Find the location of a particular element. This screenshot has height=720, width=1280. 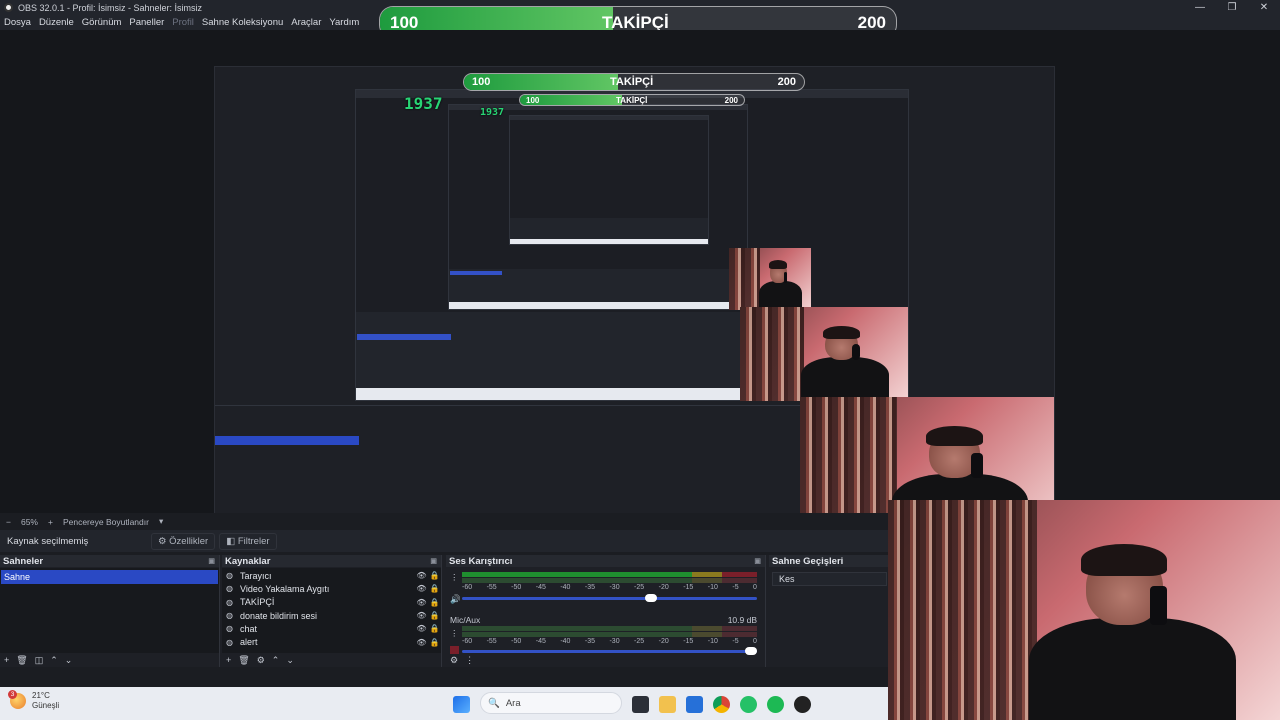

scene-filters-button: ◫ is located at coordinates (39, 660).